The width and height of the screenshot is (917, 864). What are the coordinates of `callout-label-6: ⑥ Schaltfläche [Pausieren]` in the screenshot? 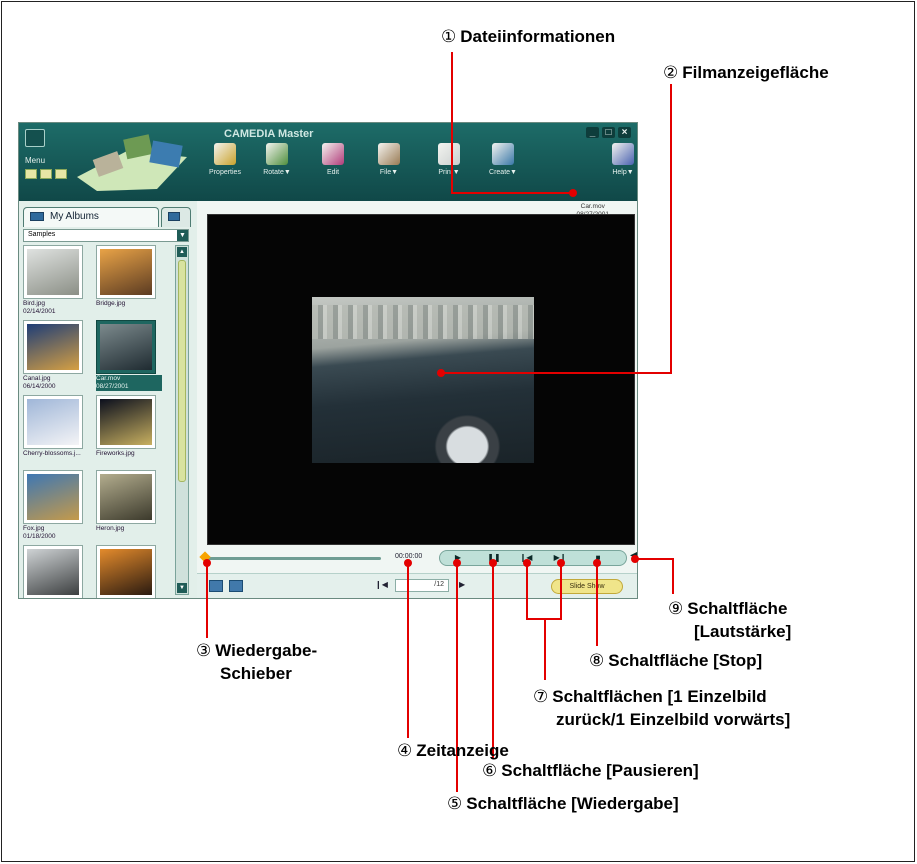 It's located at (590, 770).